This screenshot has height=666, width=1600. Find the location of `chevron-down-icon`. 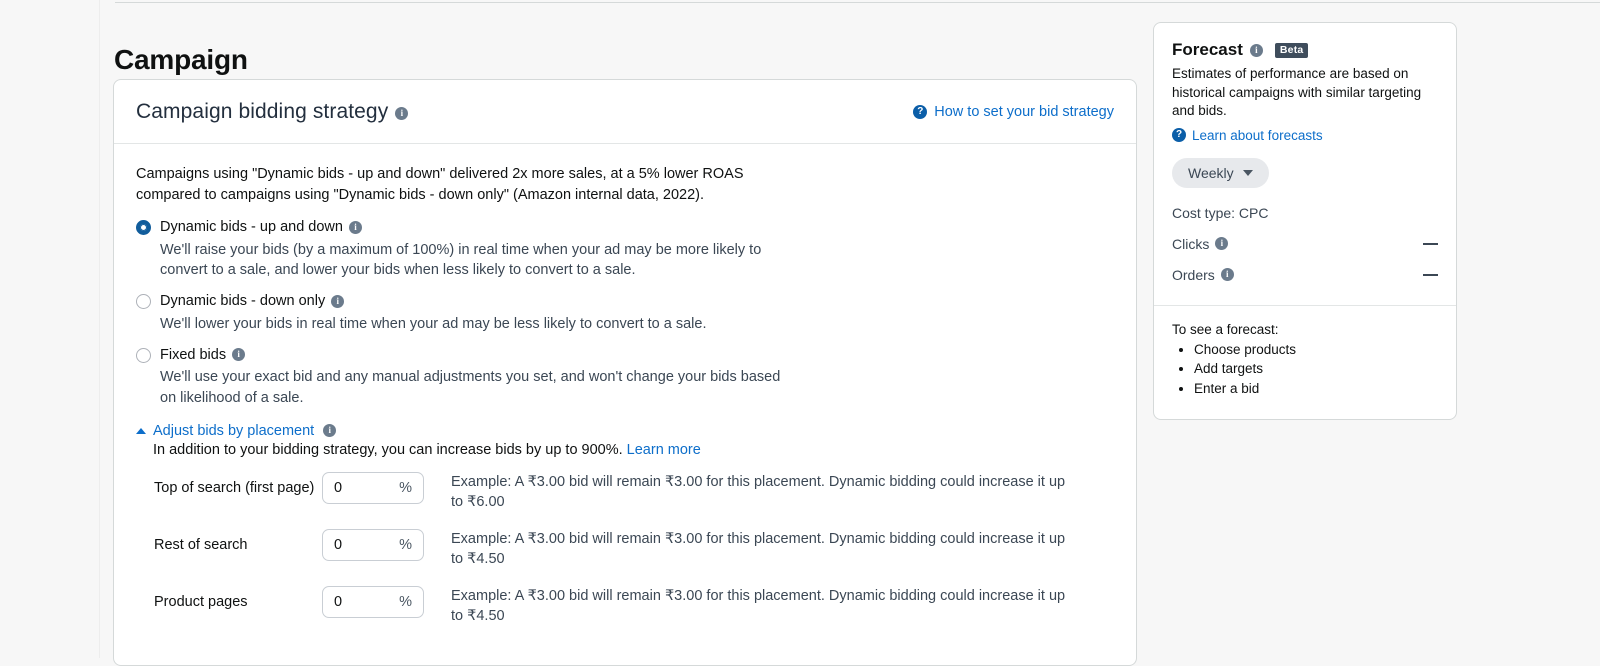

chevron-down-icon is located at coordinates (1247, 172).